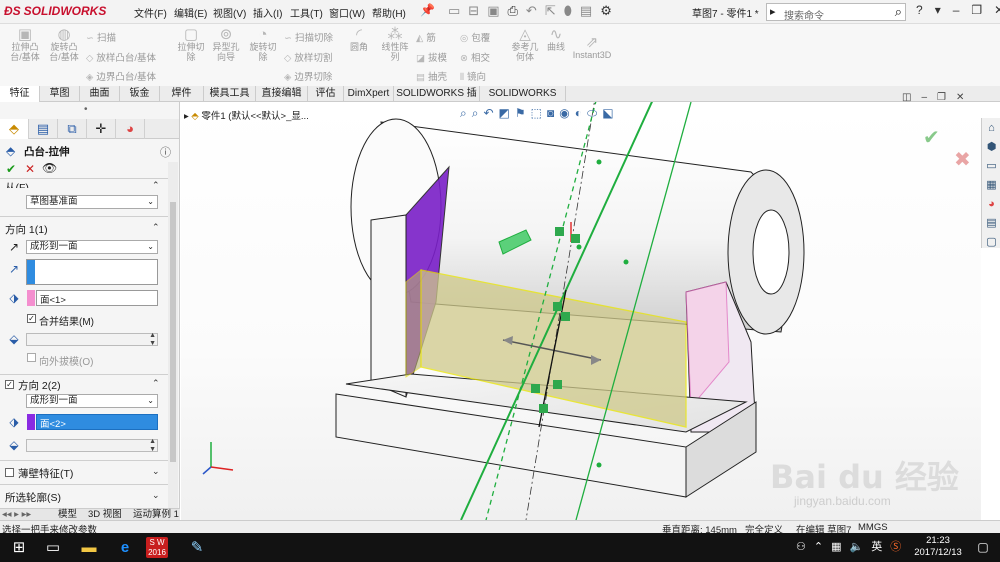 This screenshot has height=562, width=1000. Describe the element at coordinates (525, 44) in the screenshot. I see `reference-geometry-button: ◬ 参考几 何体` at that location.